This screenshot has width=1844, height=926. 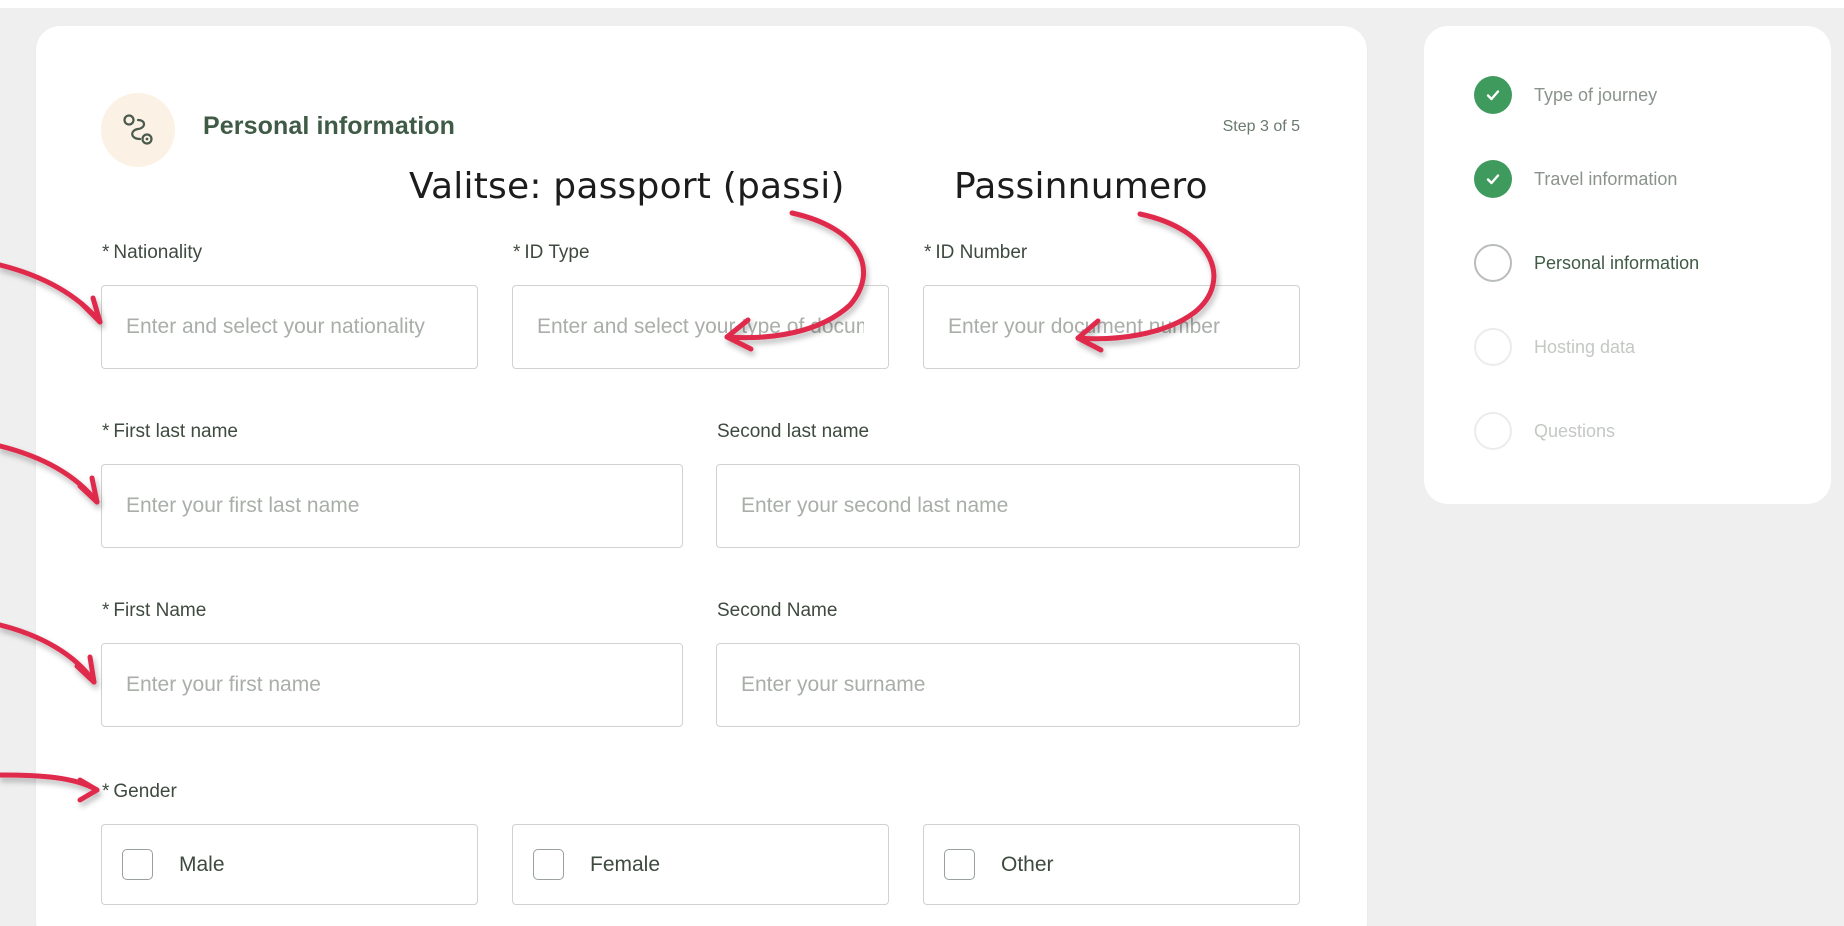 I want to click on id-number-label-text: ID Number, so click(x=981, y=252).